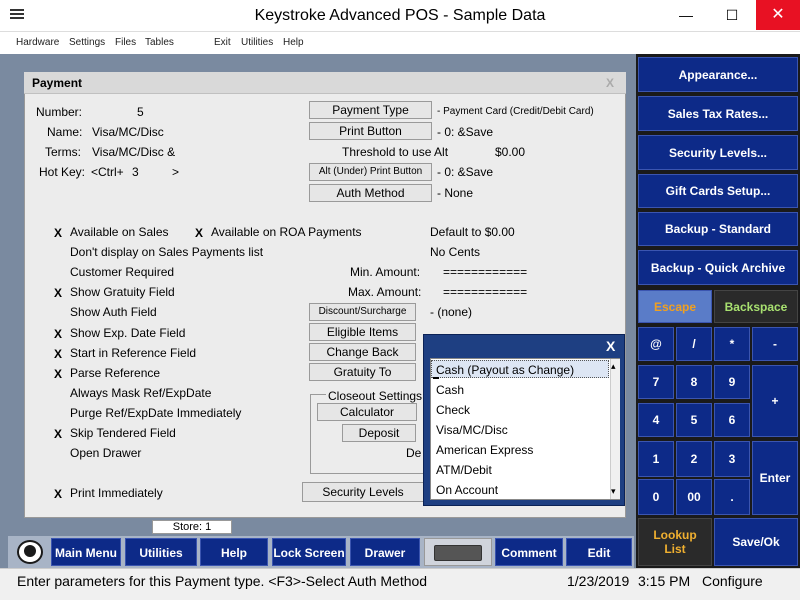  What do you see at coordinates (119, 232) in the screenshot?
I see `available-sales-label: Available on Sales` at bounding box center [119, 232].